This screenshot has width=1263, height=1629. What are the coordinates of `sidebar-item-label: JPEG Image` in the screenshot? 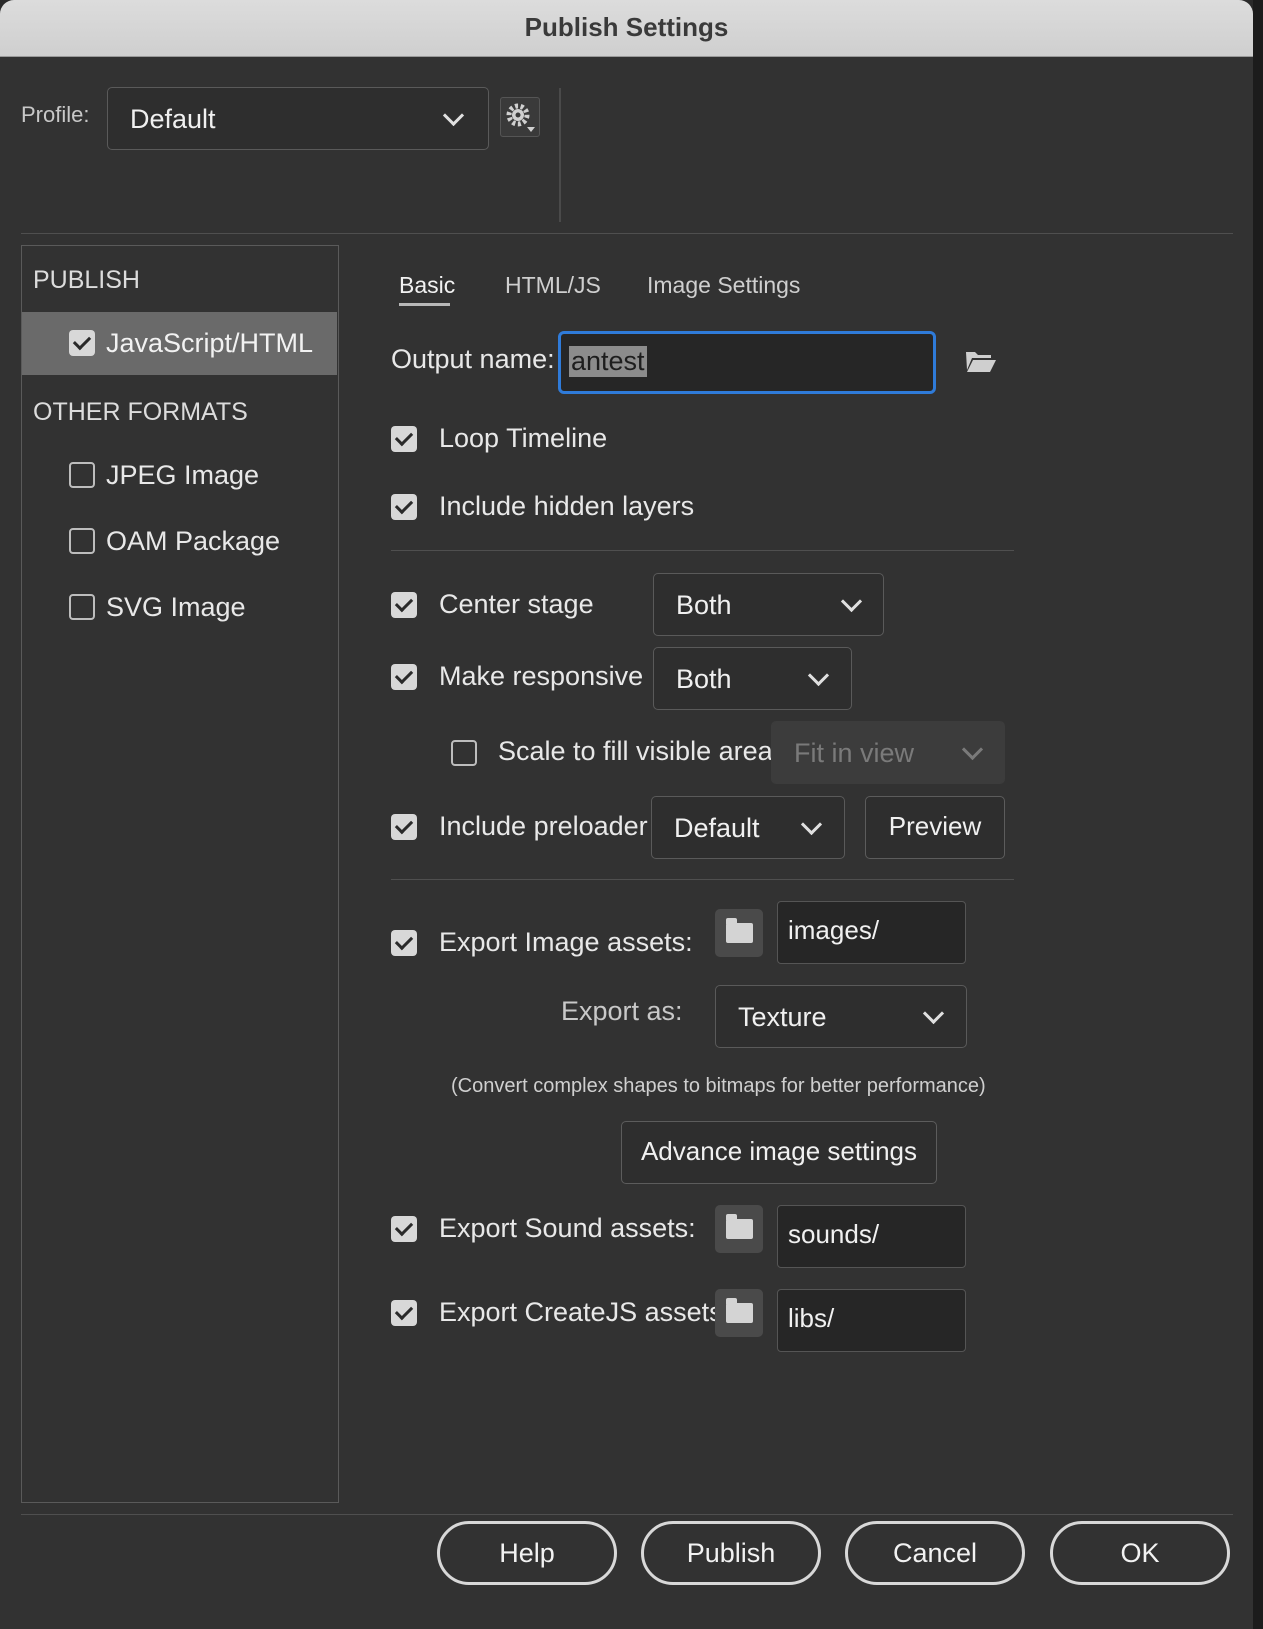 It's located at (183, 475).